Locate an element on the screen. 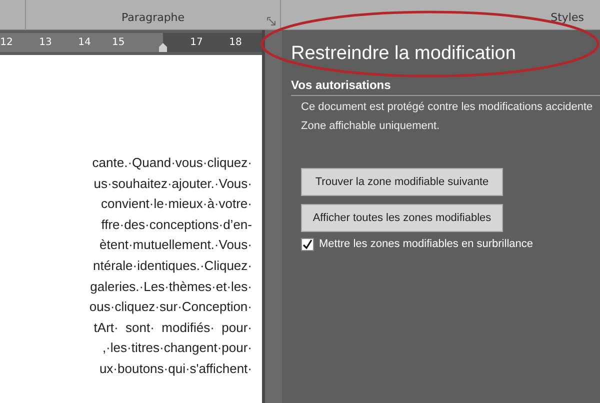 This screenshot has height=403, width=600. document-text-line: galeries.·Les·thèmes·et·les· is located at coordinates (171, 287).